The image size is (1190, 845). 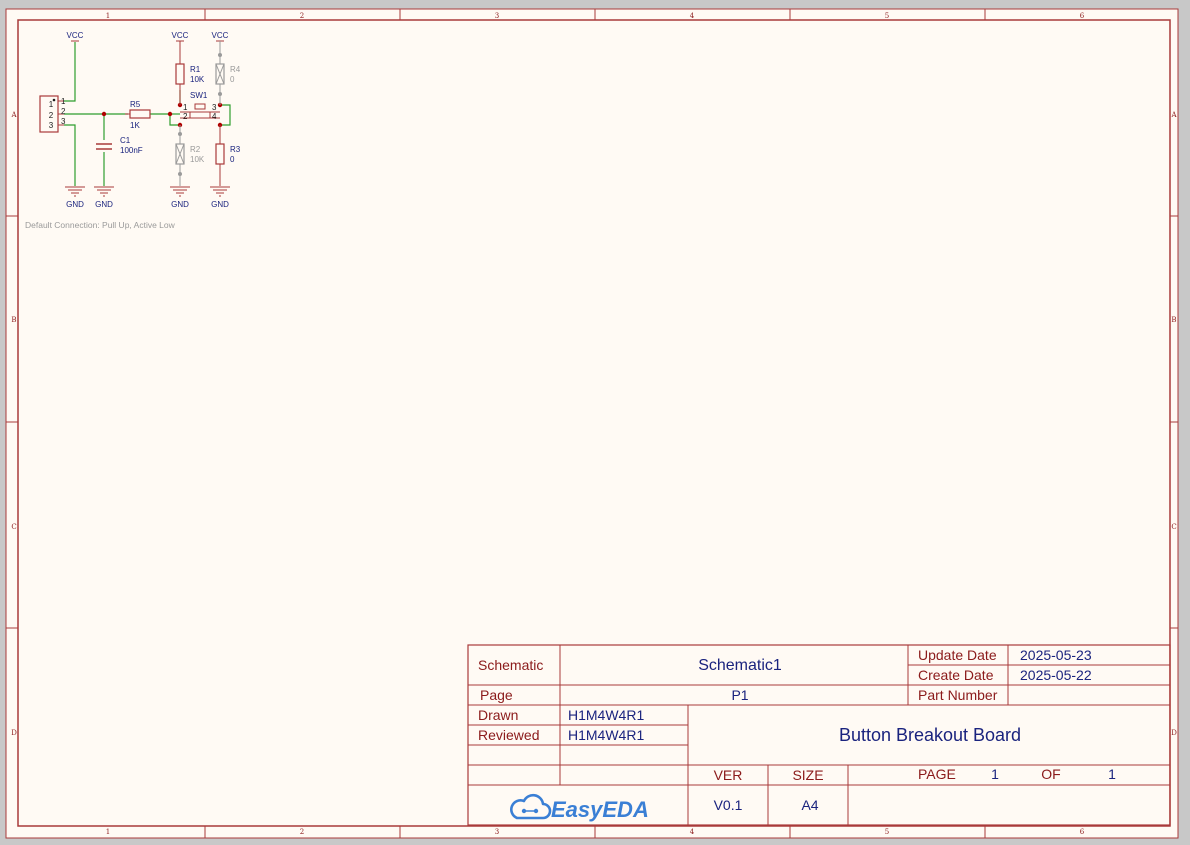 What do you see at coordinates (197, 79) in the screenshot?
I see `r1-value: 10K` at bounding box center [197, 79].